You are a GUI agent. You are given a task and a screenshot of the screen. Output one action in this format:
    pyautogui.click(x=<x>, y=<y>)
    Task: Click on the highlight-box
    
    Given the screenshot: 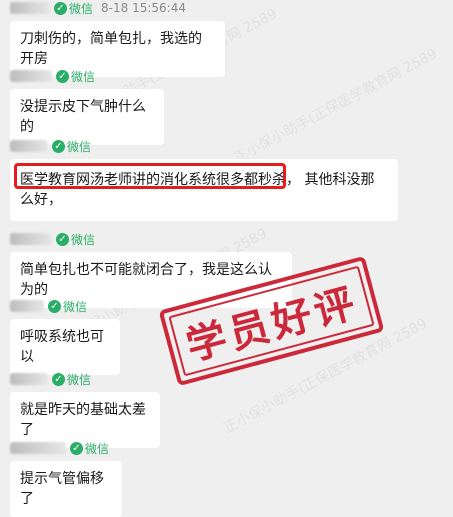 What is the action you would take?
    pyautogui.click(x=150, y=176)
    